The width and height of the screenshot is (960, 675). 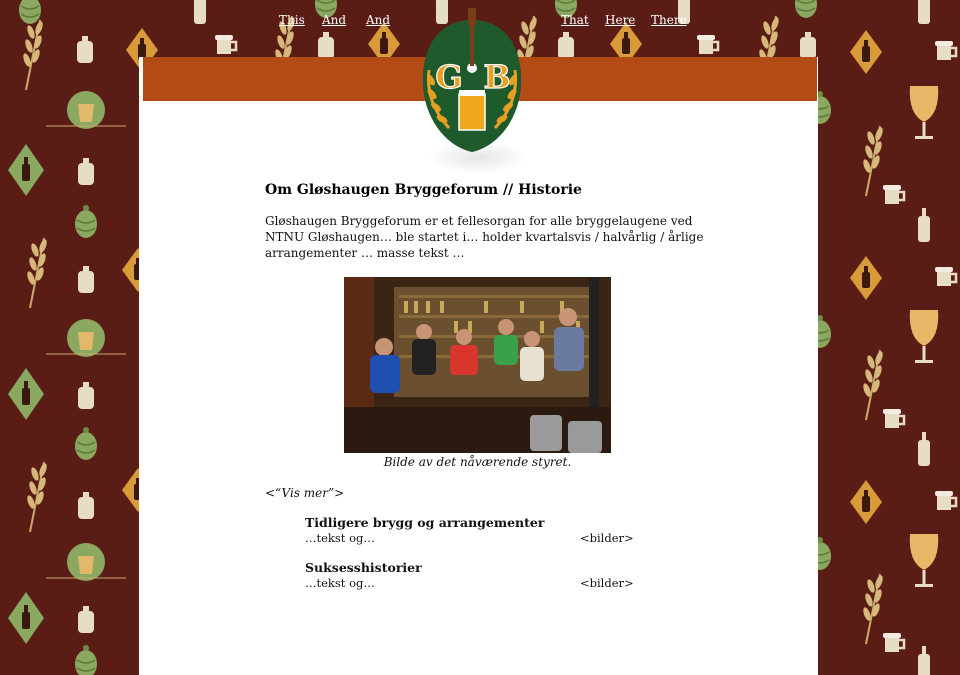 I want to click on section-heading-success-stories: Suksesshistorier, so click(x=363, y=567).